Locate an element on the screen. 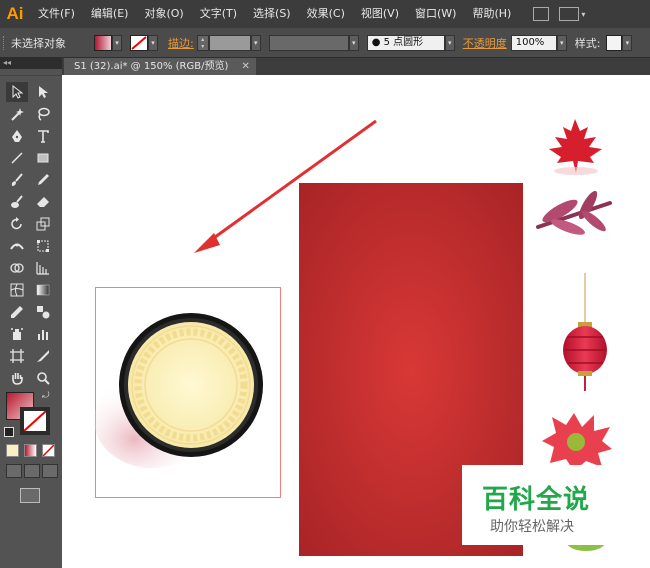  menu-object: 对象(O) is located at coordinates (163, 14).